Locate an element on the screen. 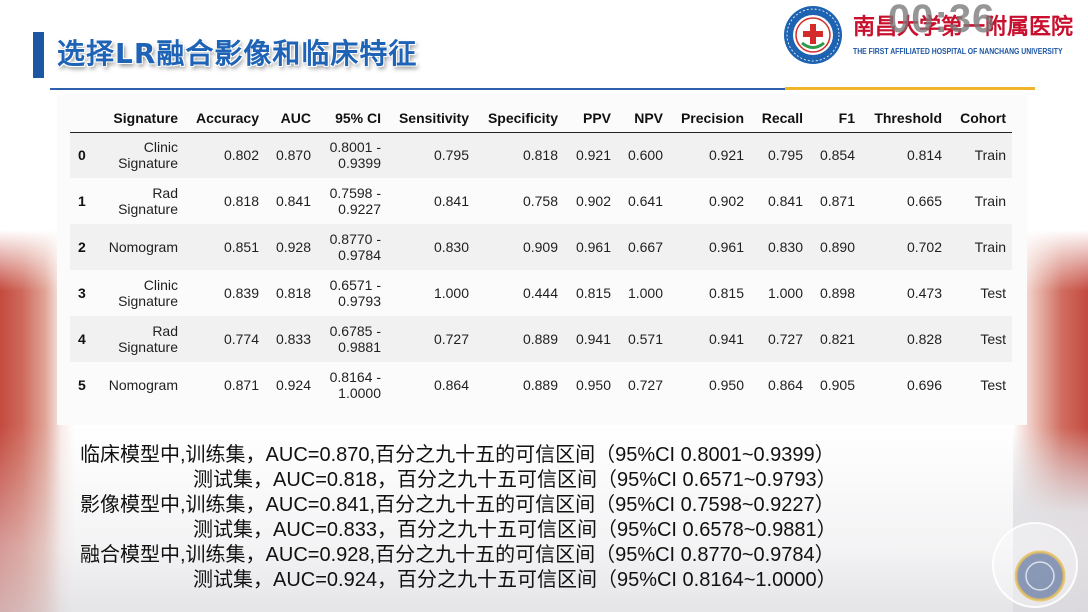 Image resolution: width=1088 pixels, height=612 pixels. cell-recall: 0.727 is located at coordinates (785, 339).